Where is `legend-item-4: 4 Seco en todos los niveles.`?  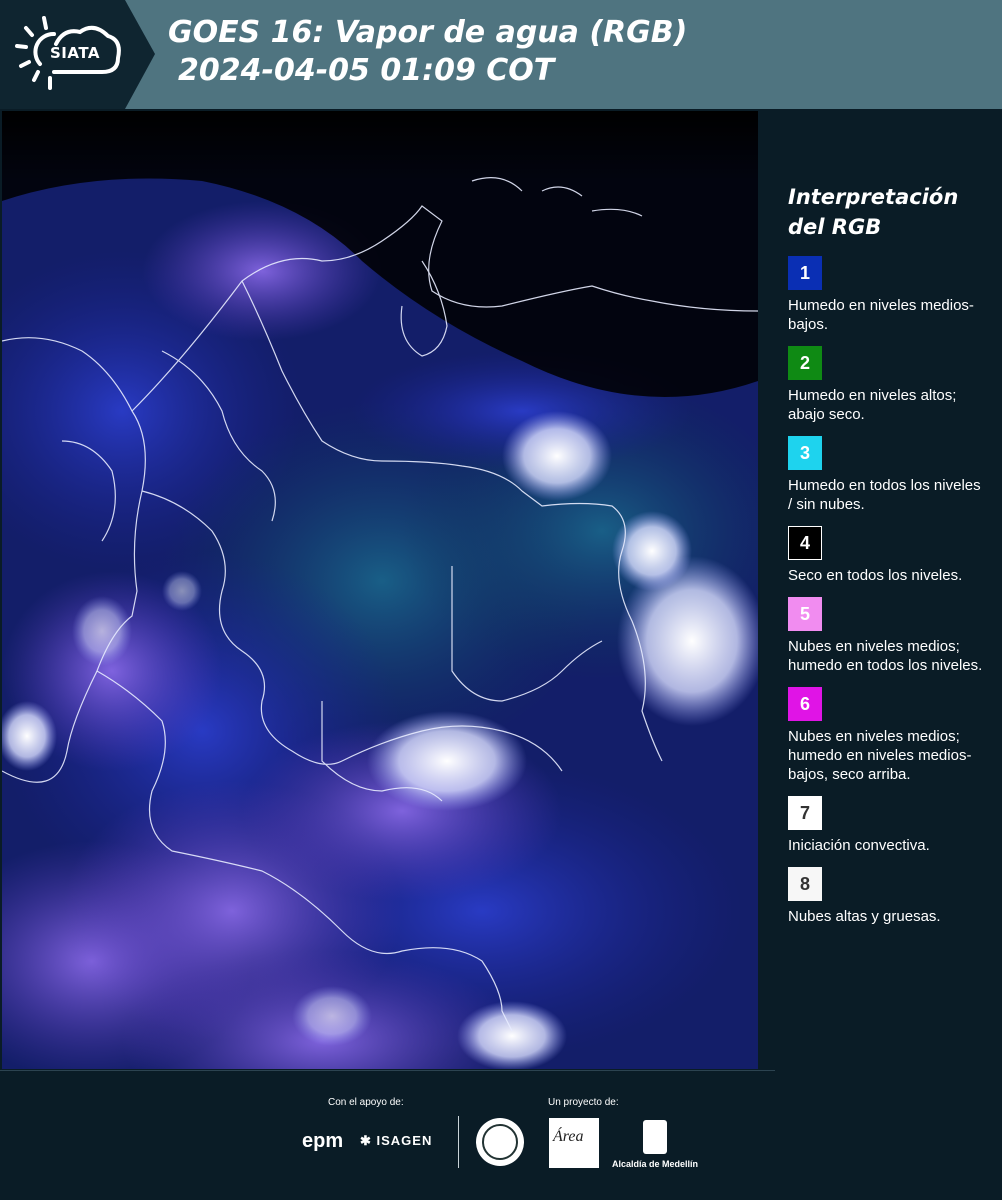
legend-item-4: 4 Seco en todos los niveles. is located at coordinates (888, 555).